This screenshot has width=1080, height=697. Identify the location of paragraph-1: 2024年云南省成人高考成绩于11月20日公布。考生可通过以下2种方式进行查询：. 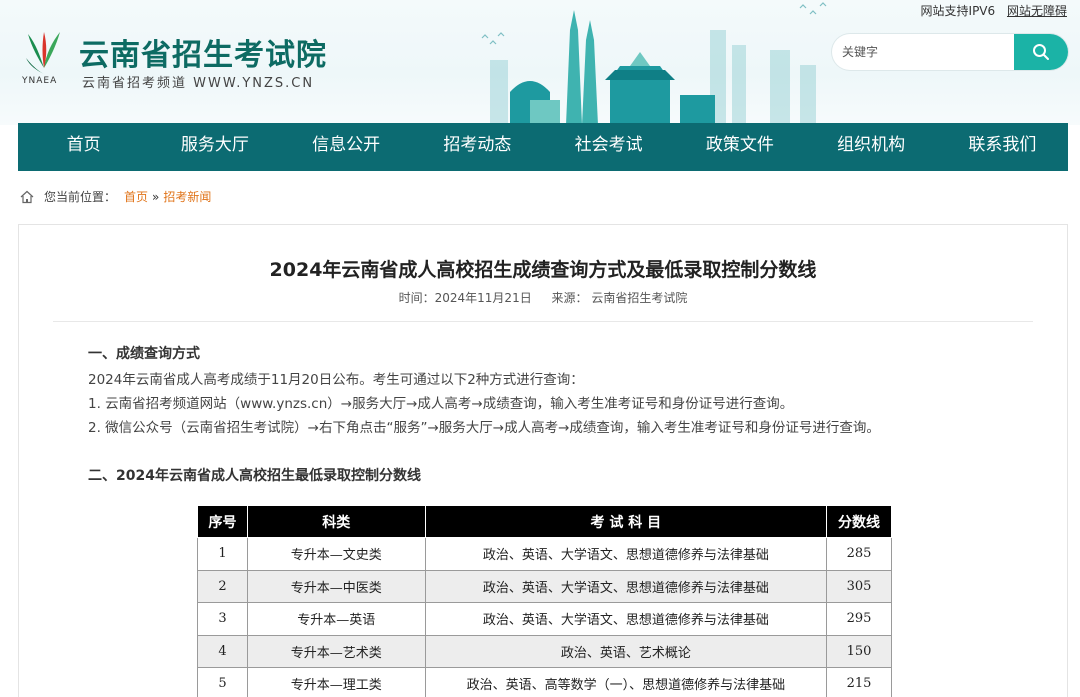
(336, 380).